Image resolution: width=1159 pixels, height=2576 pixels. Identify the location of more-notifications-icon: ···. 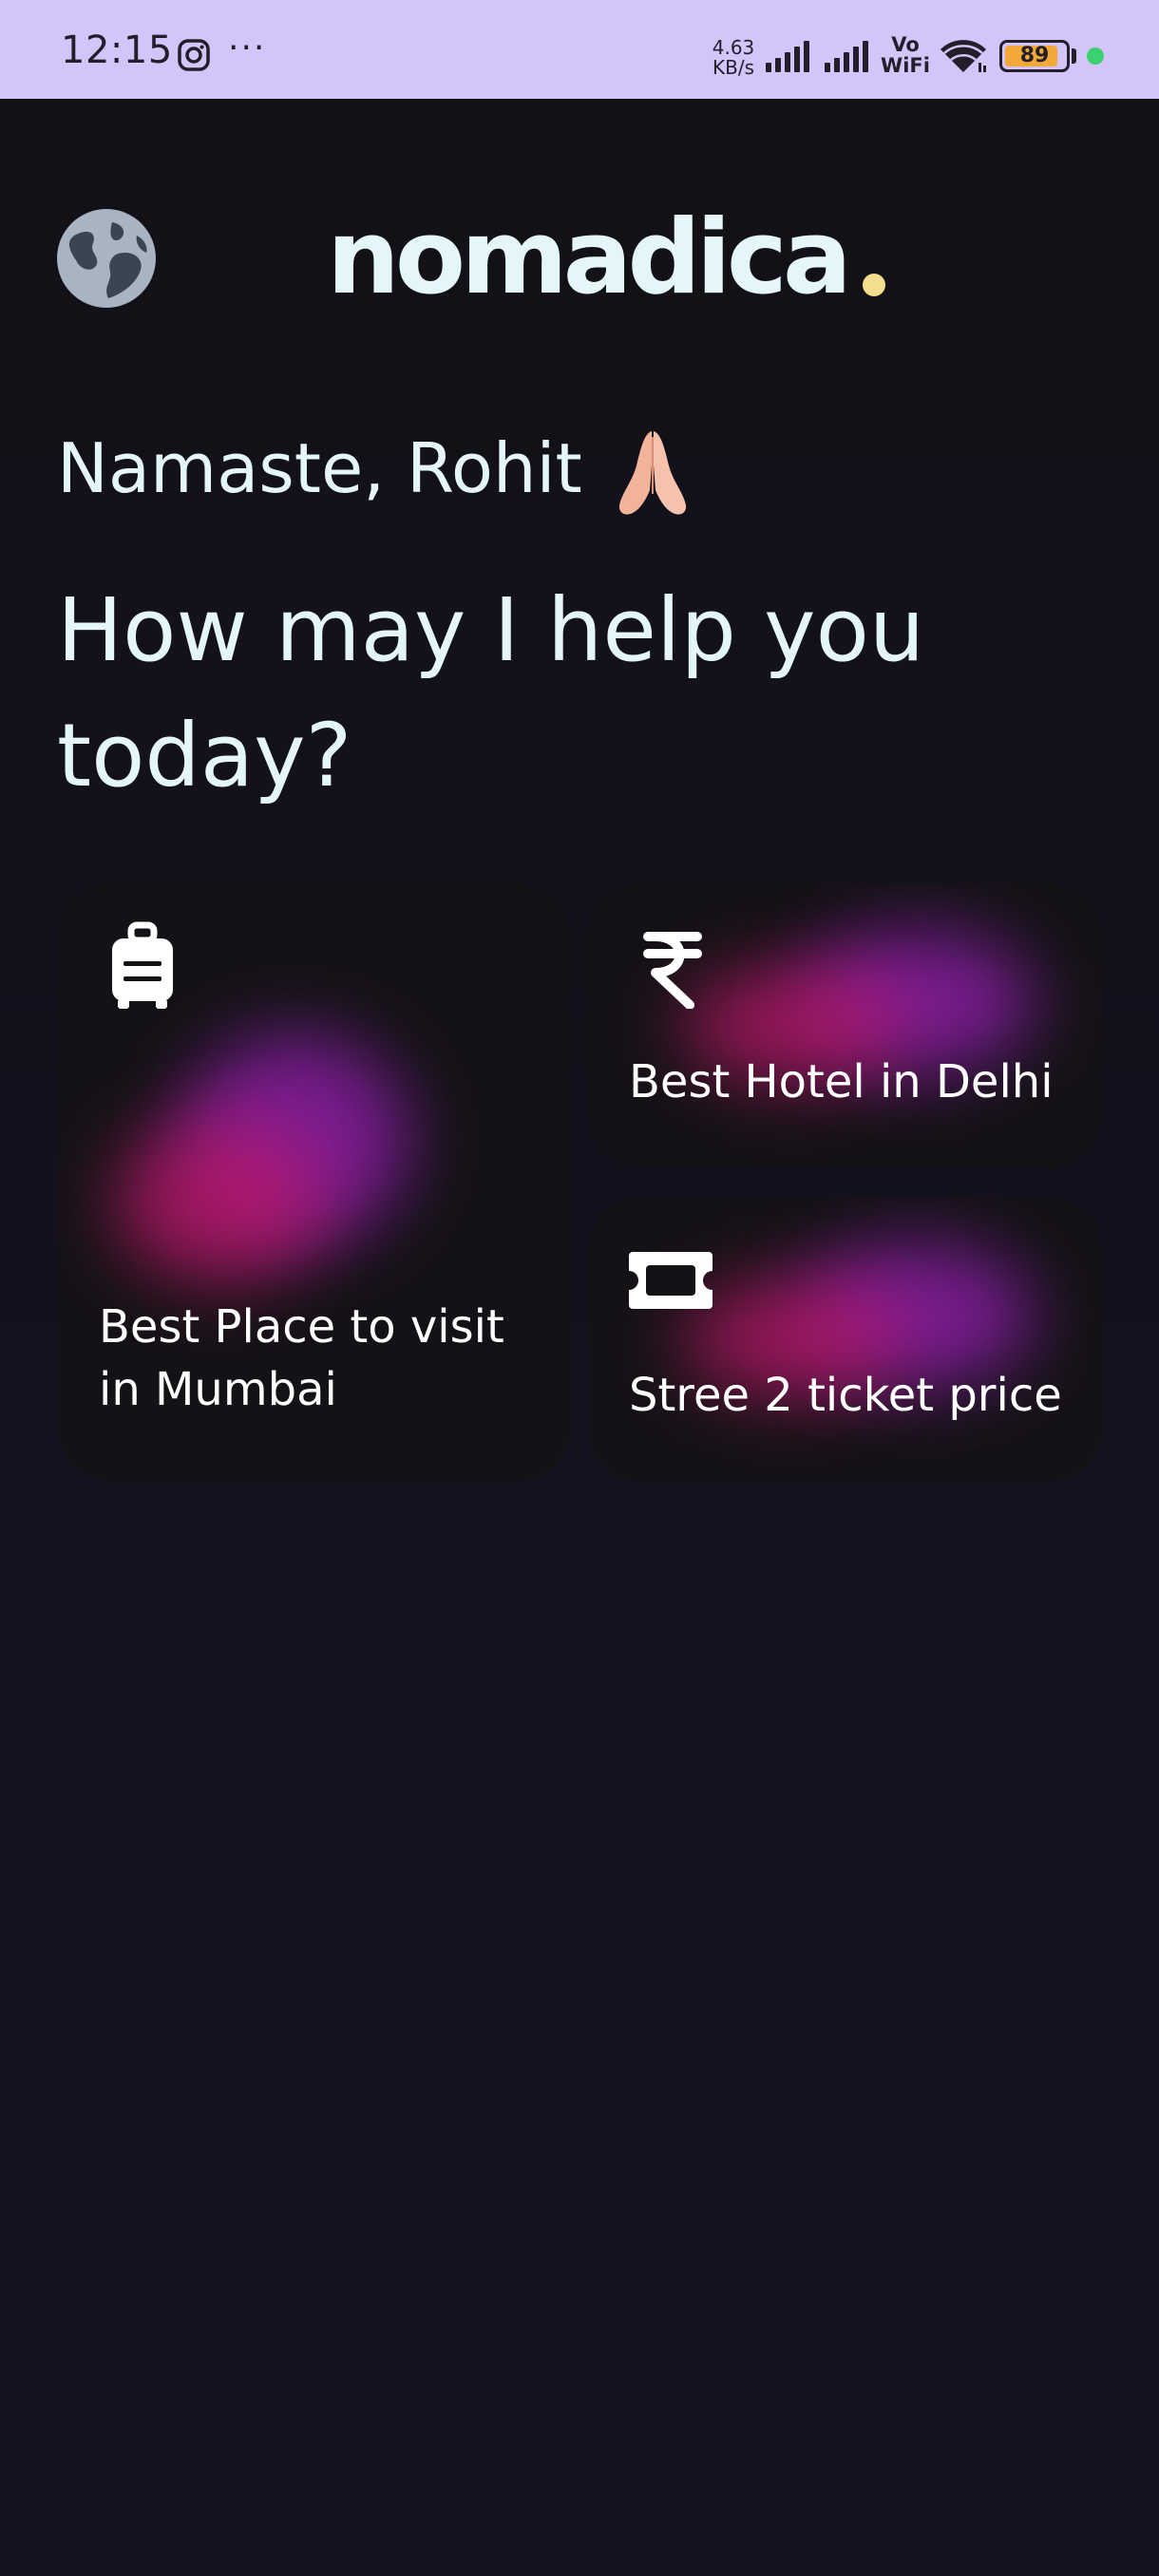
(247, 47).